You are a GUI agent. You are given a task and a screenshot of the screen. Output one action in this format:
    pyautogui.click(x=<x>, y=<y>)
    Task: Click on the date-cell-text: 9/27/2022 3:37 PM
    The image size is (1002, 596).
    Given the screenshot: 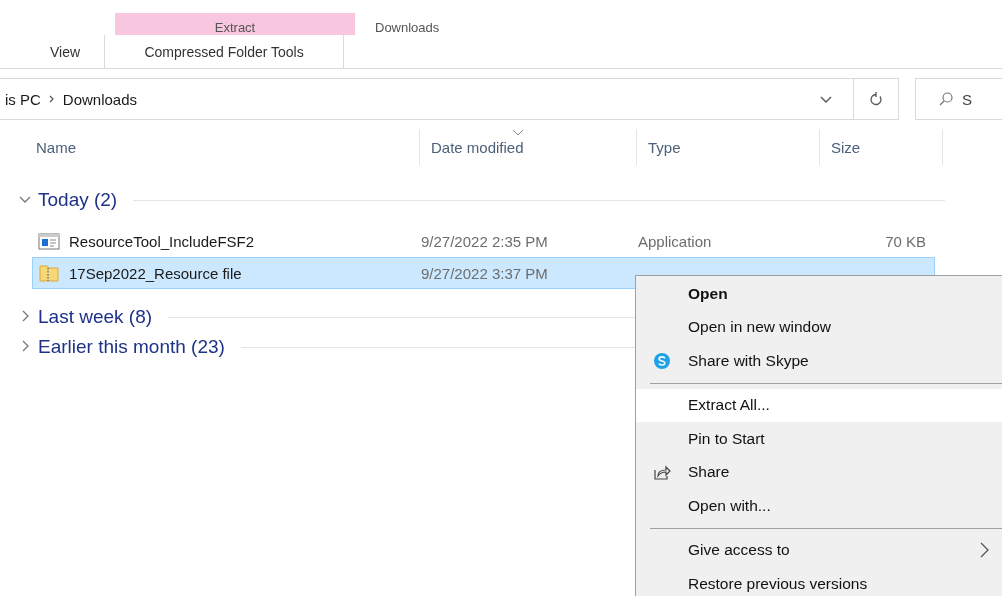 What is the action you would take?
    pyautogui.click(x=485, y=273)
    